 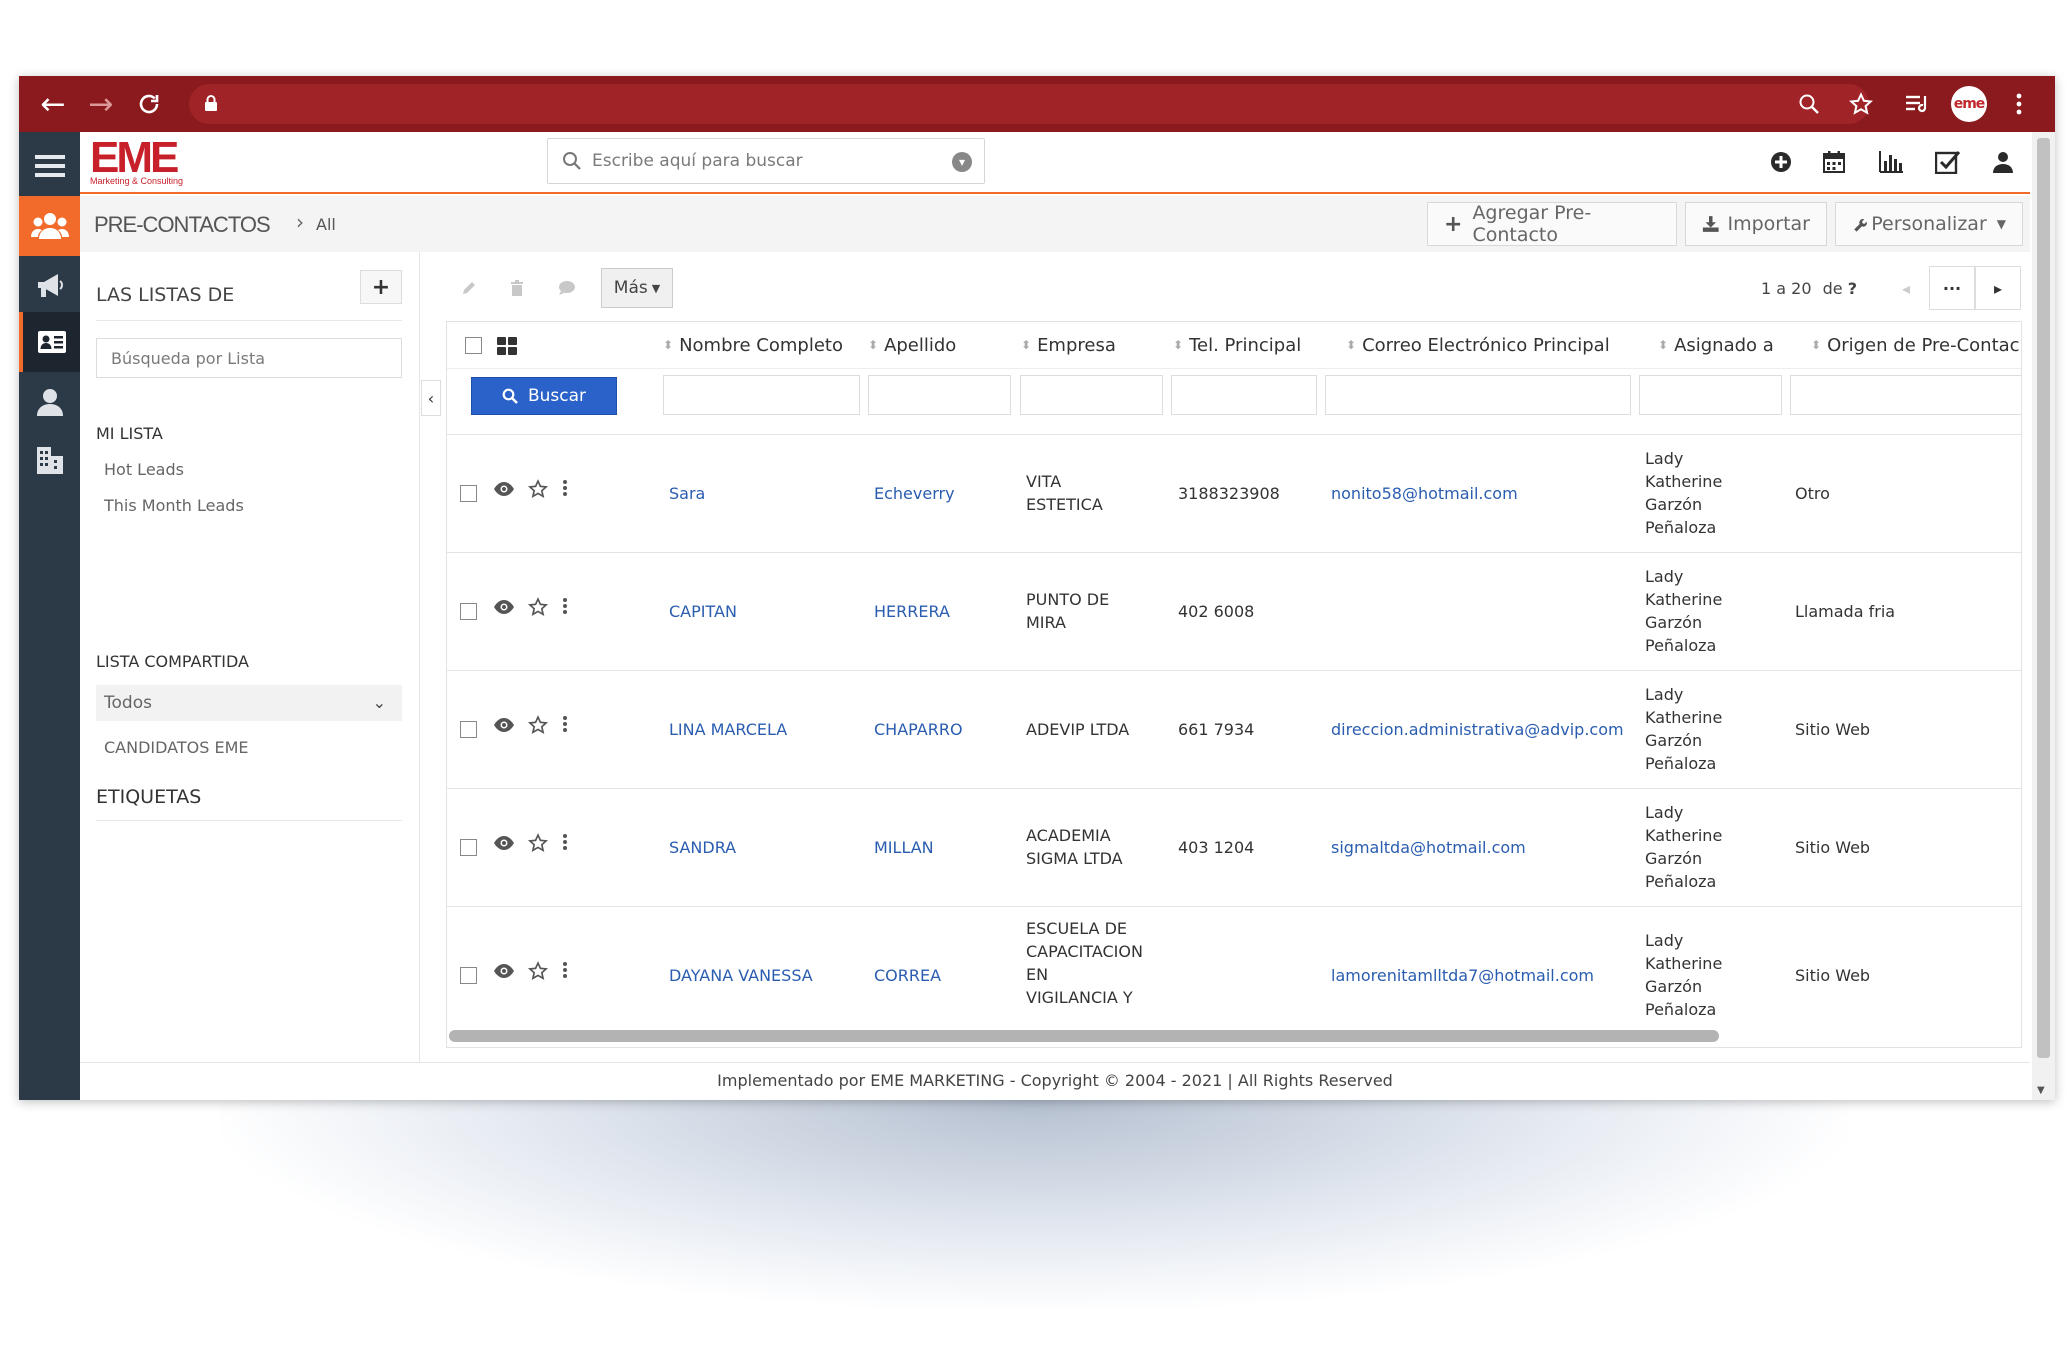 I want to click on list-item-hot-leads: Hot Leads, so click(x=144, y=469).